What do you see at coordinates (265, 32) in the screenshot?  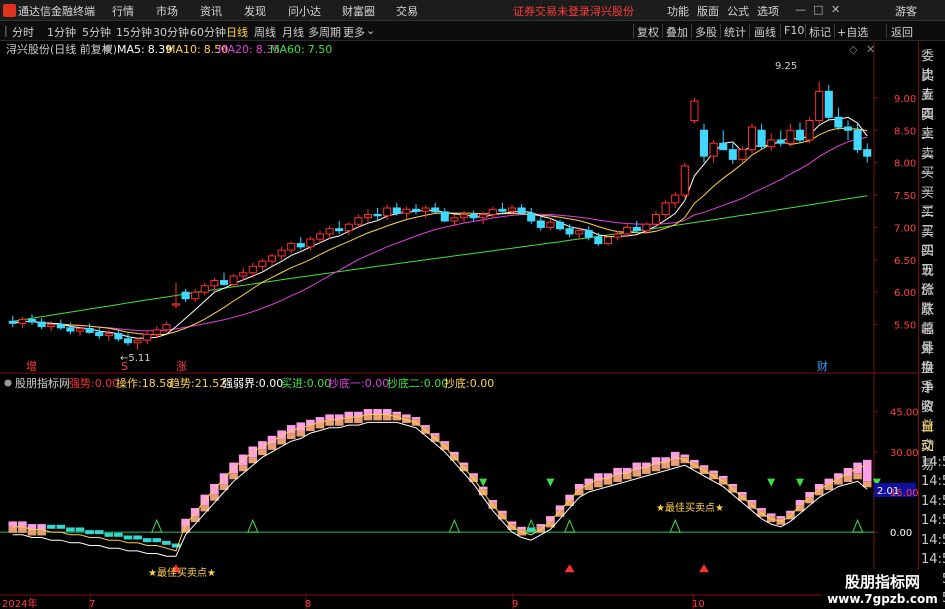 I see `period-weekly: 周线` at bounding box center [265, 32].